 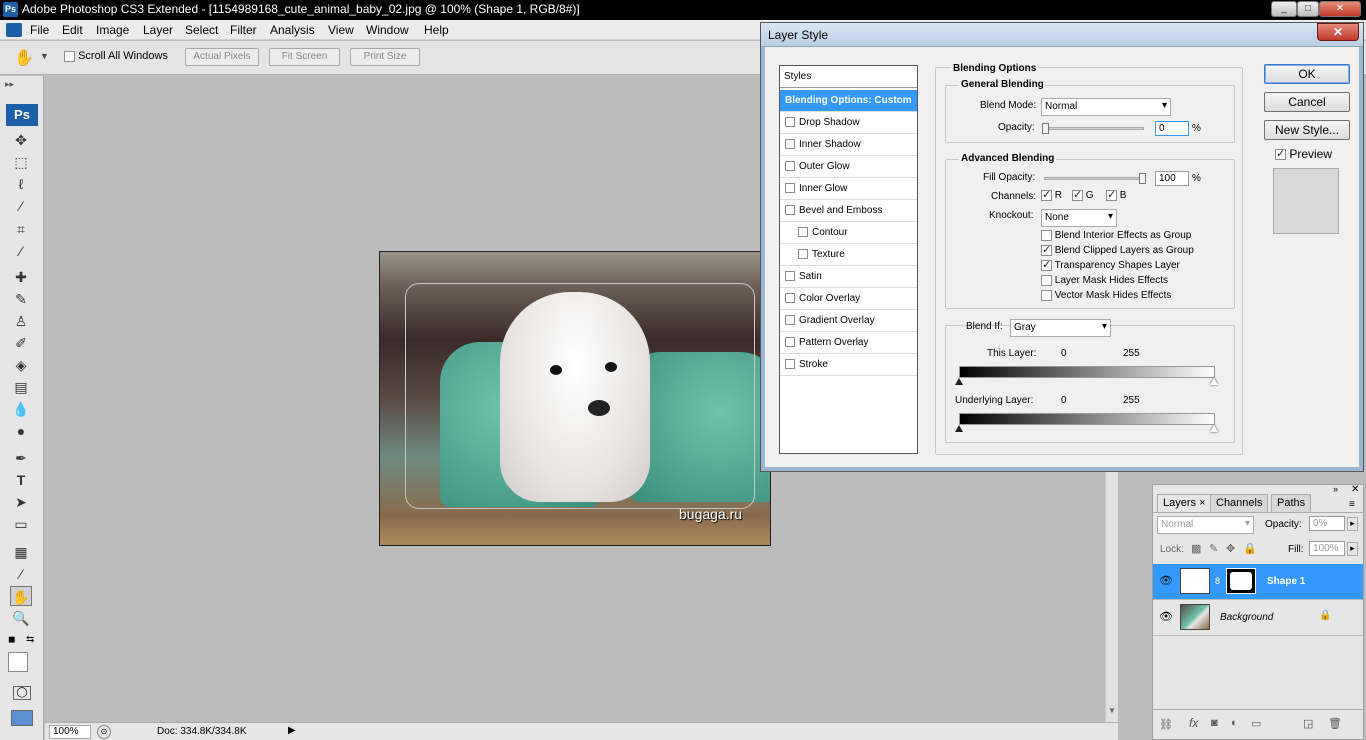 What do you see at coordinates (11, 639) in the screenshot?
I see `default-colors-icon: ◼` at bounding box center [11, 639].